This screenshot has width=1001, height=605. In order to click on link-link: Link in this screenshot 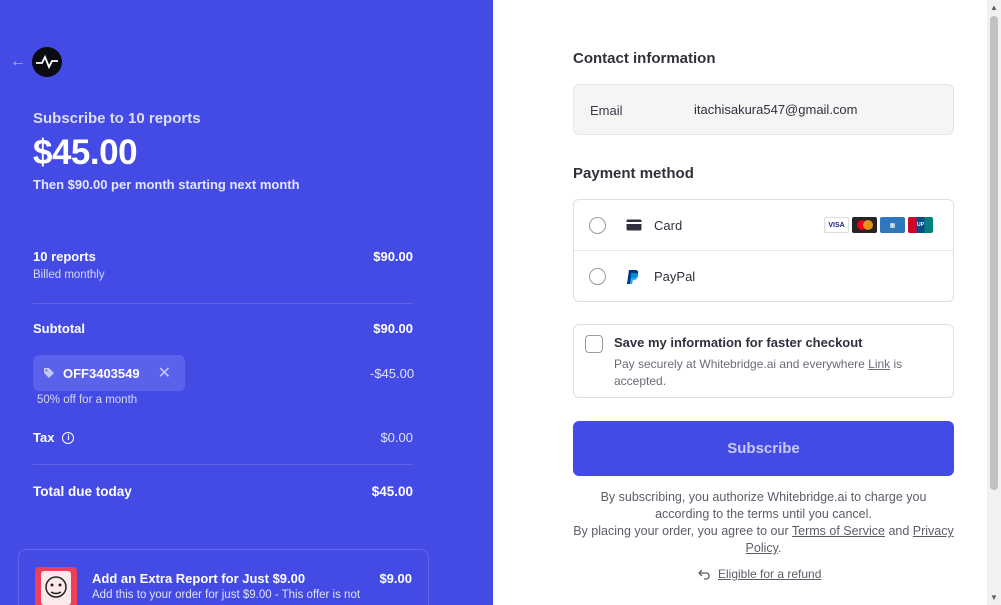, I will do `click(879, 364)`.